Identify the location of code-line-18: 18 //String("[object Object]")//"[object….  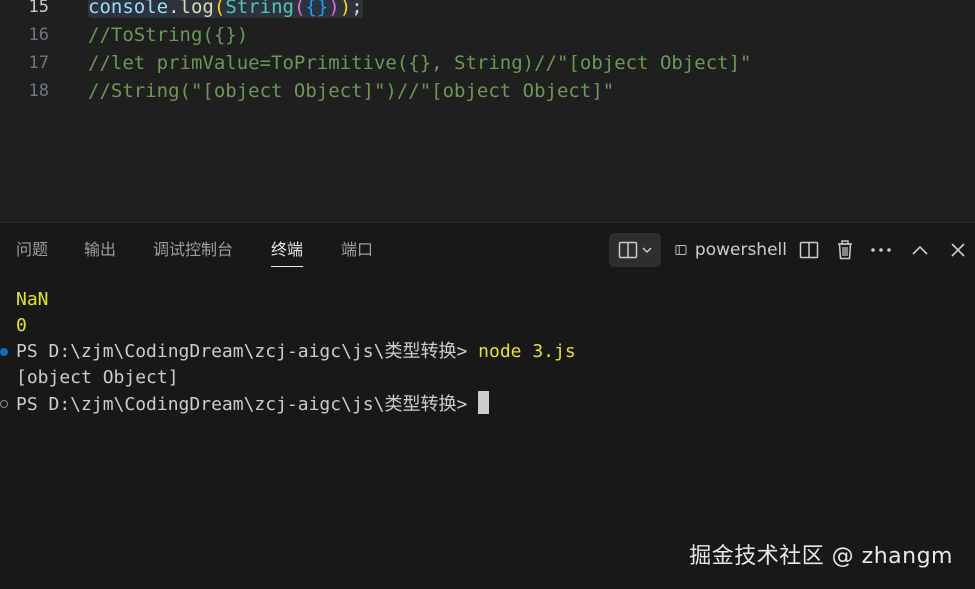
(487, 91).